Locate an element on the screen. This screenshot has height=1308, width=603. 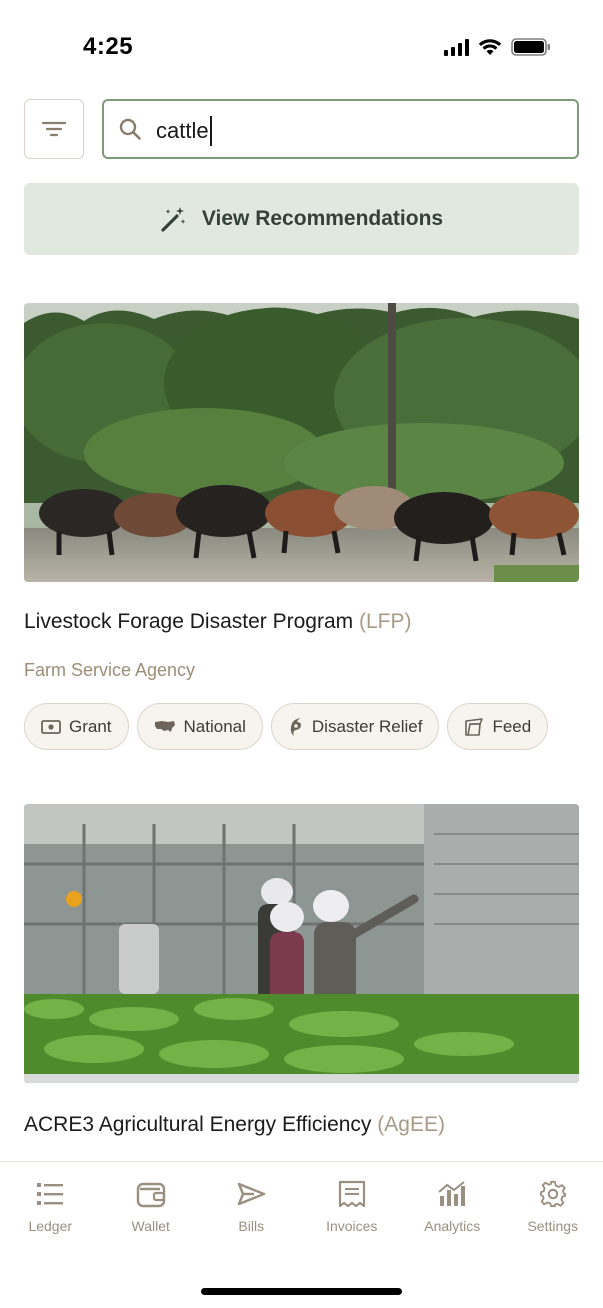
home-indicator is located at coordinates (301, 1291).